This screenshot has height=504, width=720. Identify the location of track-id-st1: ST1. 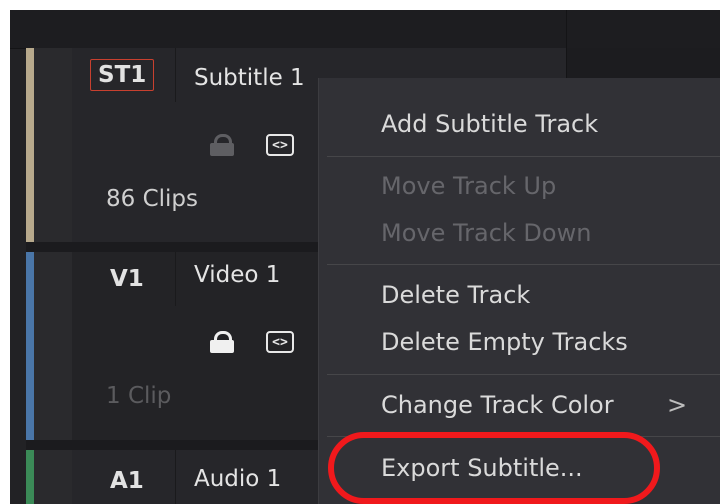
(122, 75).